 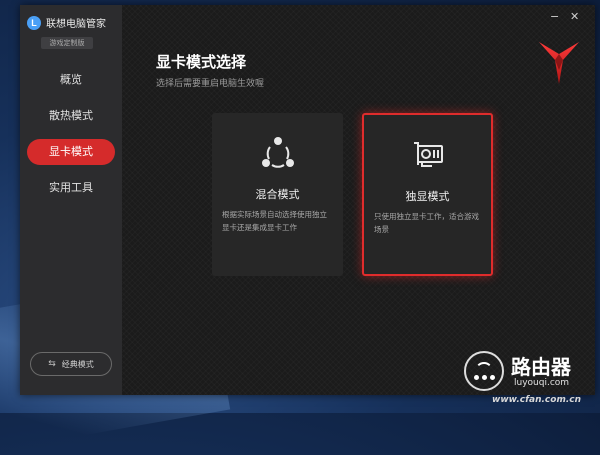 I want to click on mixed-mode-title: 混合模式, so click(x=277, y=194).